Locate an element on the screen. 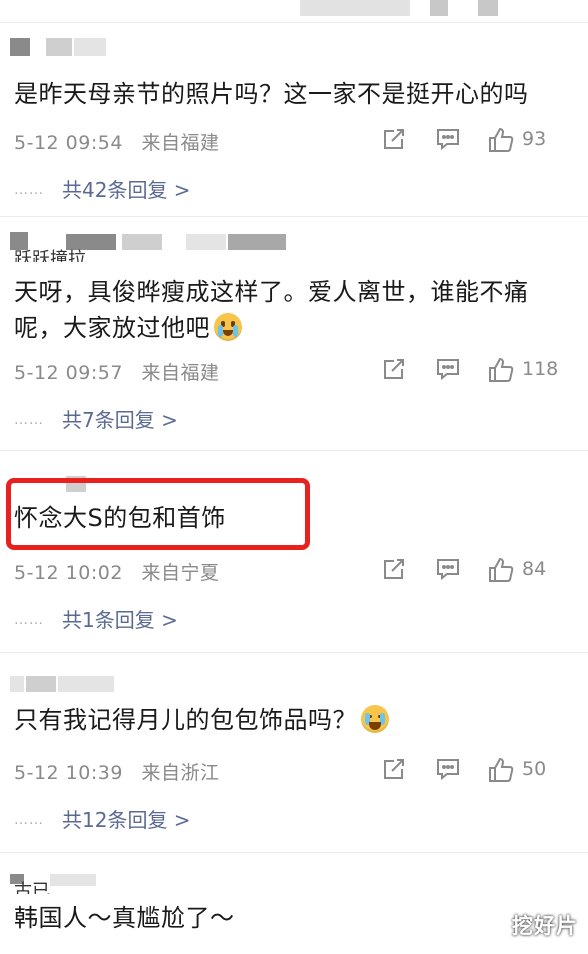  action-bar: 118 is located at coordinates (473, 370).